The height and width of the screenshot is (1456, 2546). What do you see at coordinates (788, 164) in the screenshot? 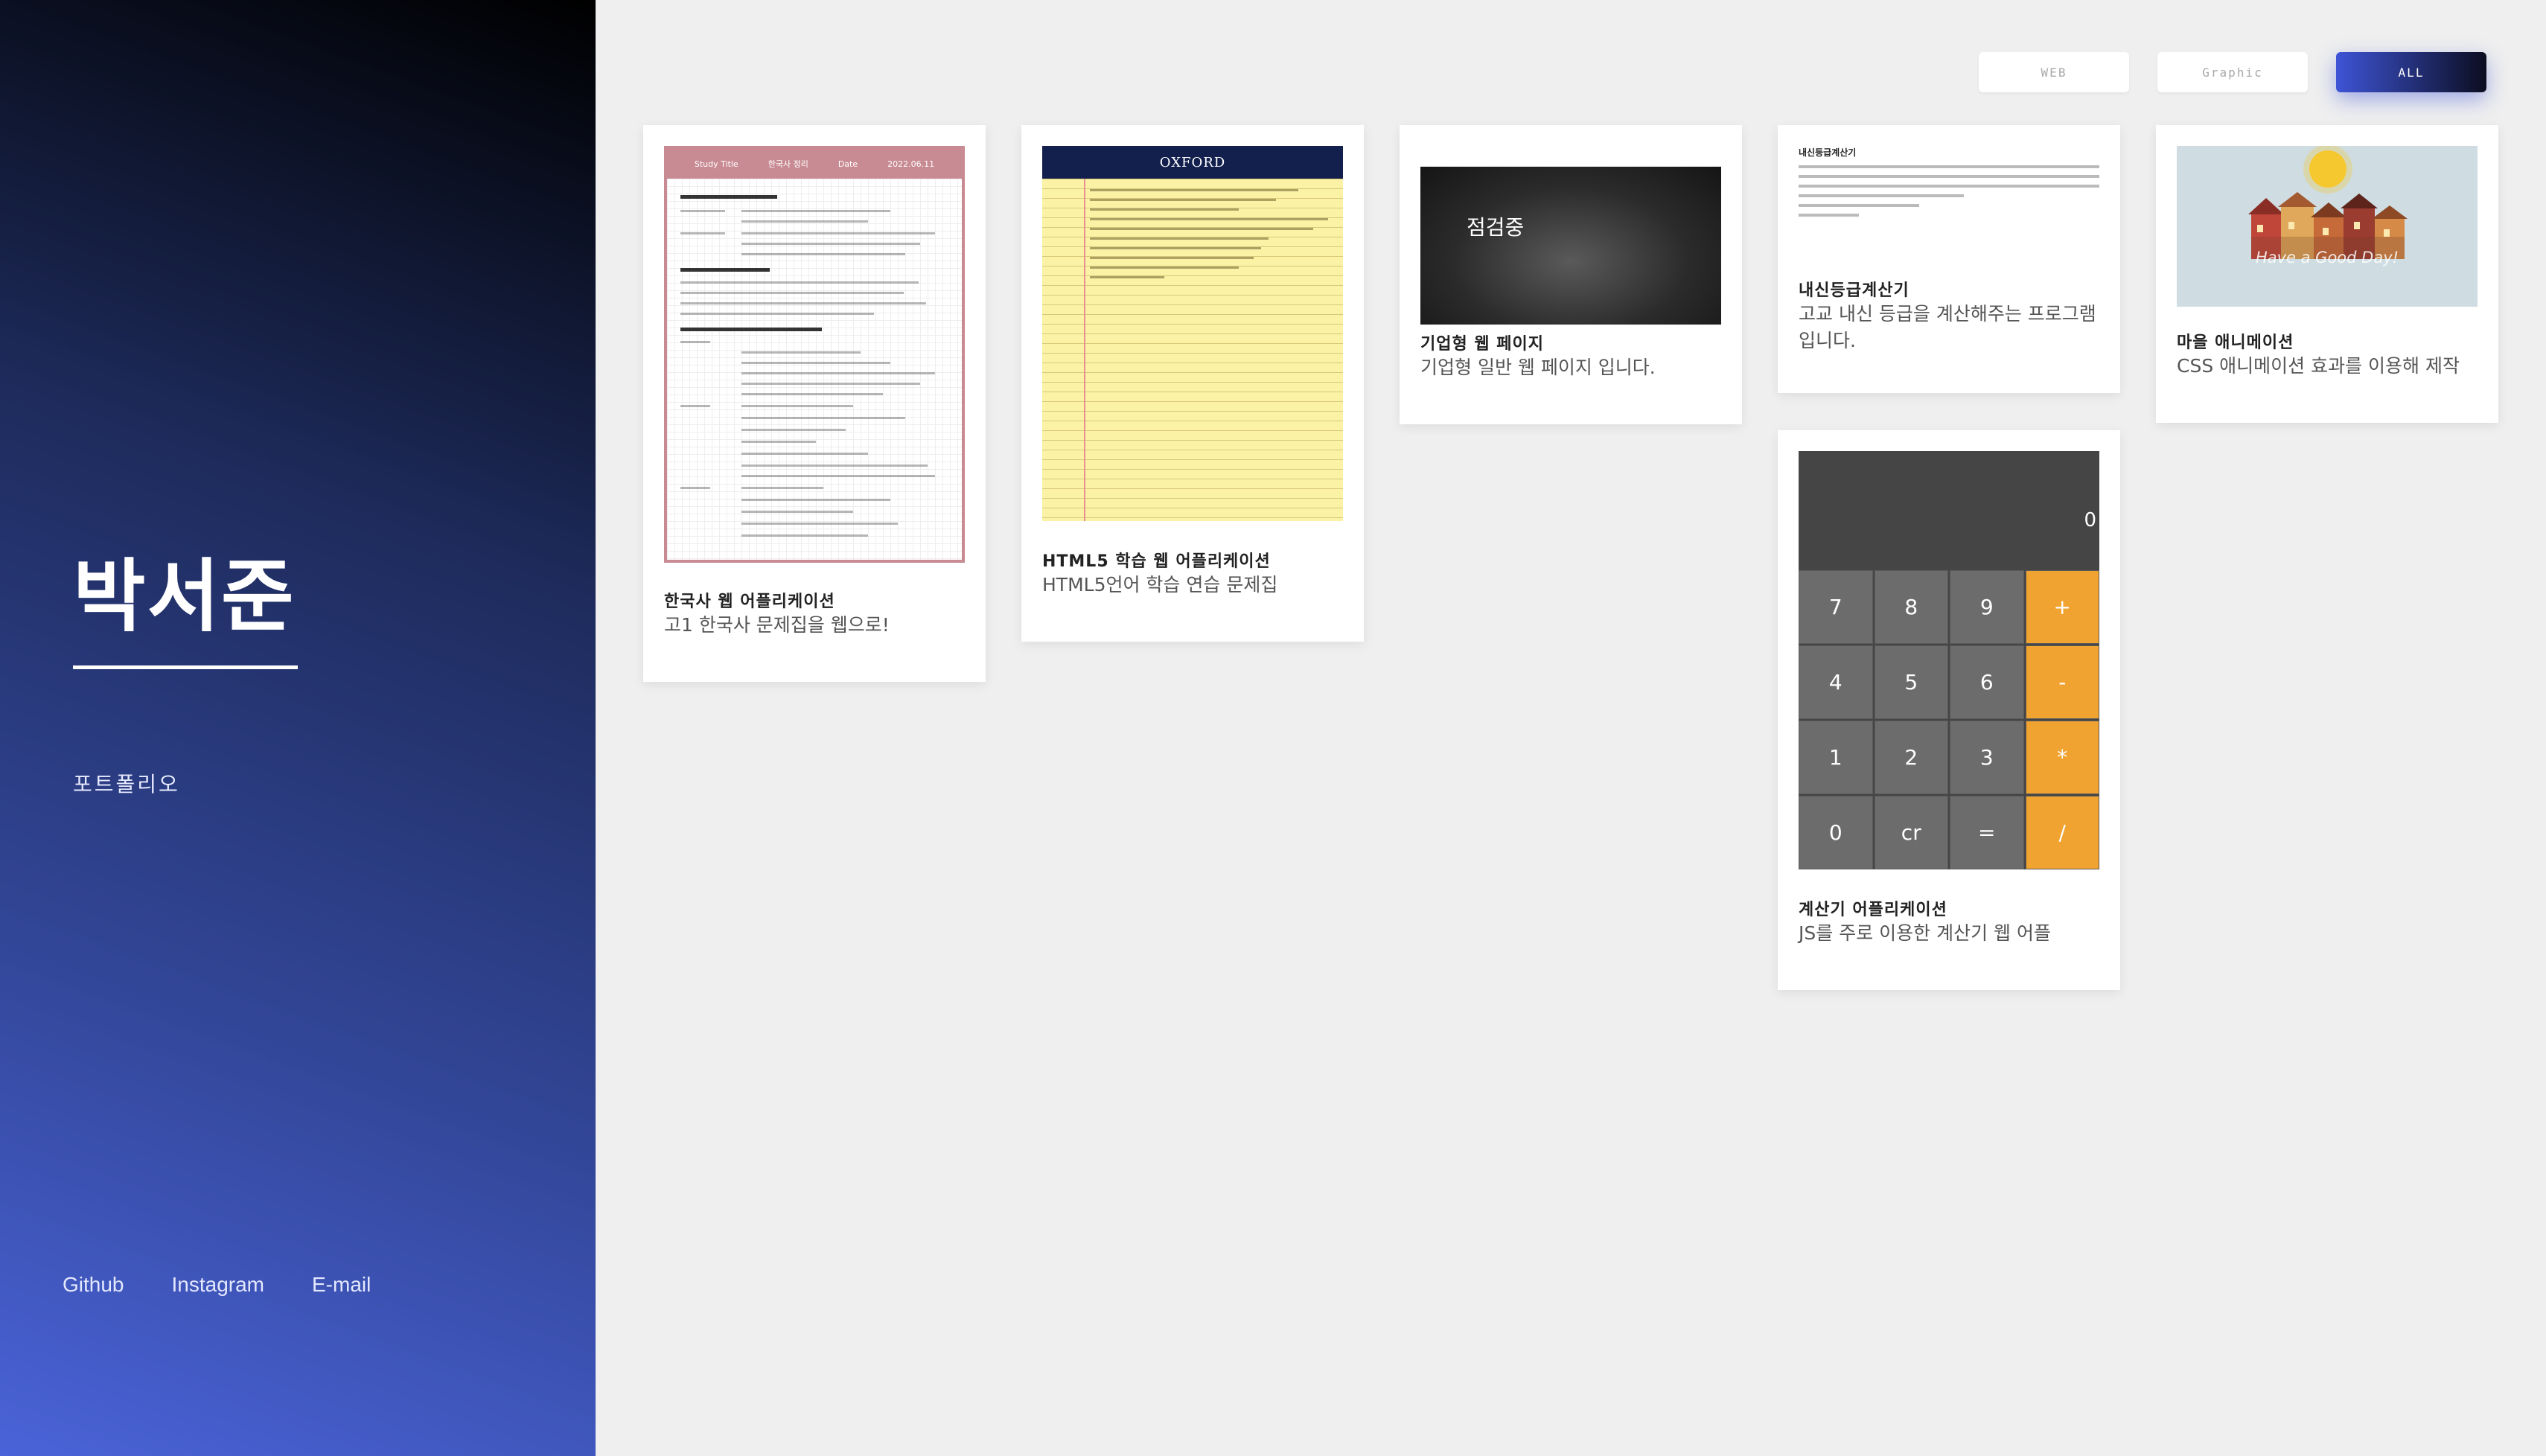
I see `notes-study-title: 한국사 정리` at bounding box center [788, 164].